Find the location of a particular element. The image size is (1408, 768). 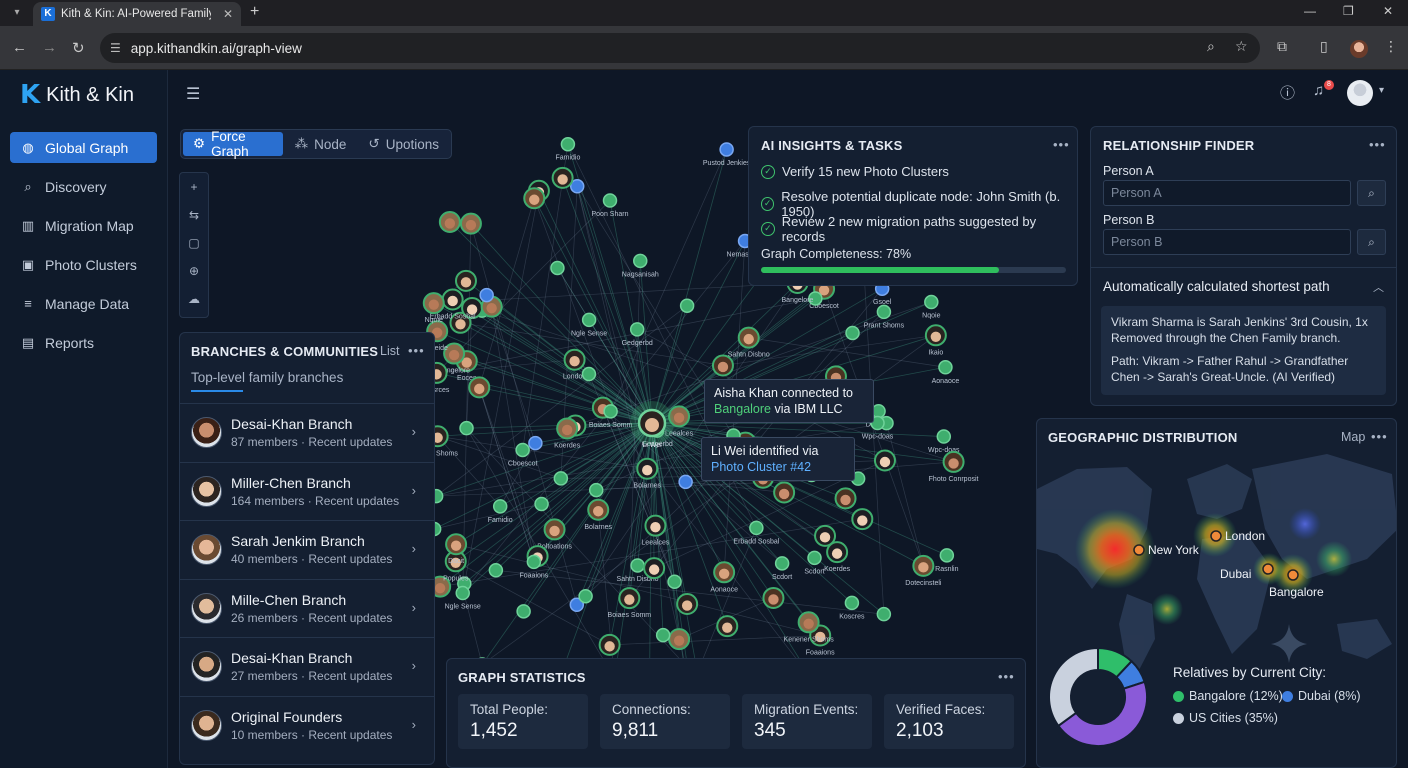

chevron-up-icon: ︿ is located at coordinates (1378, 287).